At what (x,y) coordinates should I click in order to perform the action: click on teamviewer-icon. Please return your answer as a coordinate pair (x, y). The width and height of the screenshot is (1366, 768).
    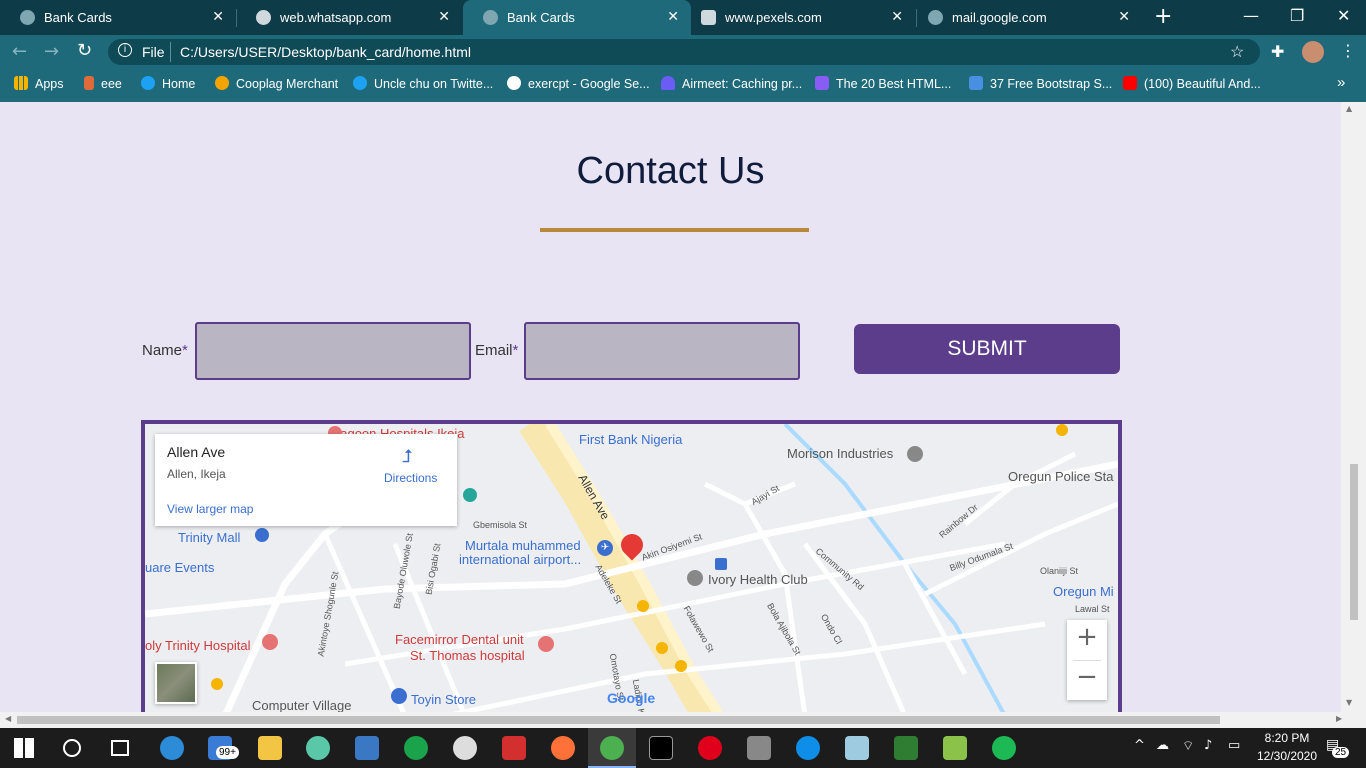
    Looking at the image, I should click on (808, 748).